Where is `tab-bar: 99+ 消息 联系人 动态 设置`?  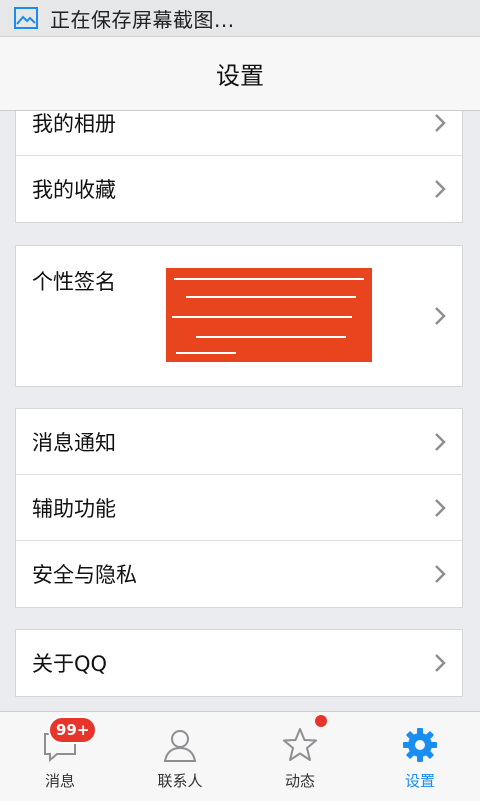
tab-bar: 99+ 消息 联系人 动态 设置 is located at coordinates (240, 756).